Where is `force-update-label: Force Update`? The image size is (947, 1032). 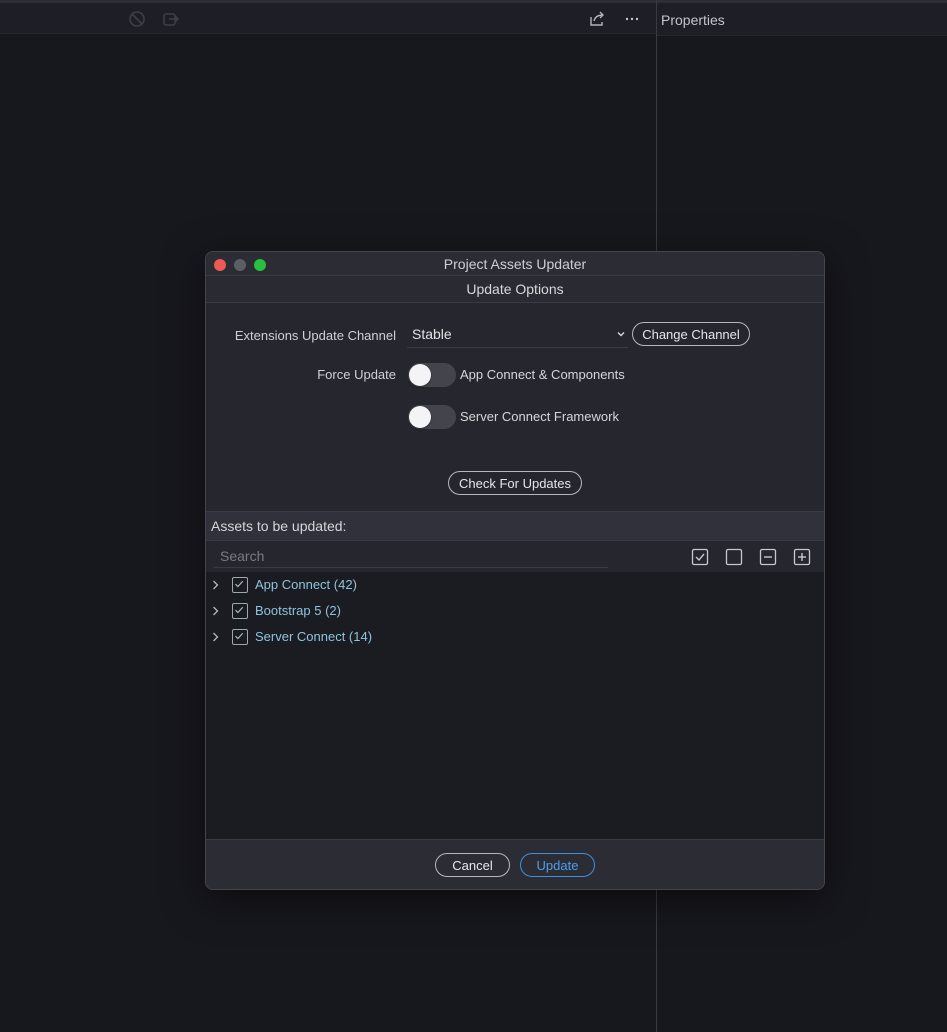 force-update-label: Force Update is located at coordinates (356, 374).